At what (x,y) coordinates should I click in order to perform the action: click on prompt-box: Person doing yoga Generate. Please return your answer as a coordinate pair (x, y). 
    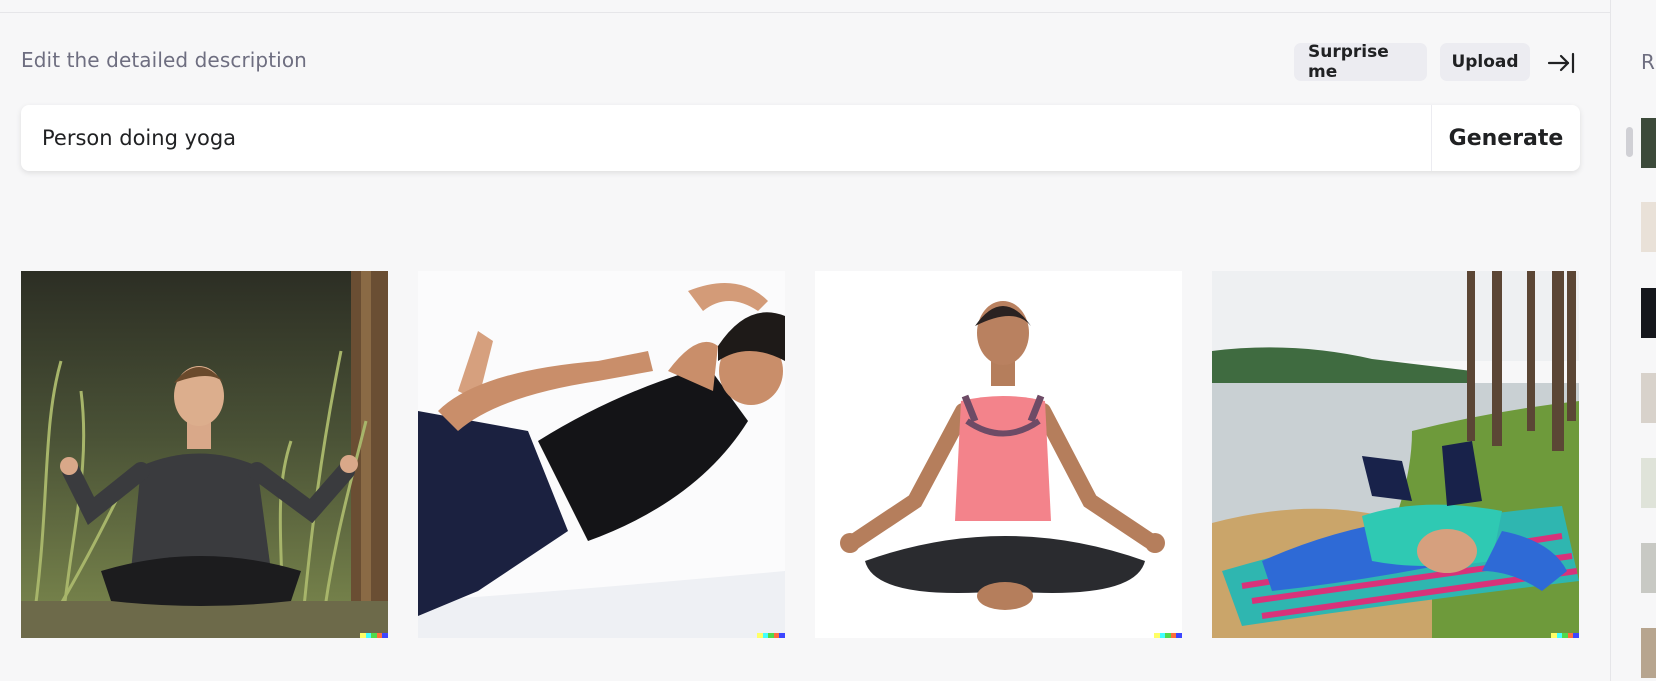
    Looking at the image, I should click on (800, 138).